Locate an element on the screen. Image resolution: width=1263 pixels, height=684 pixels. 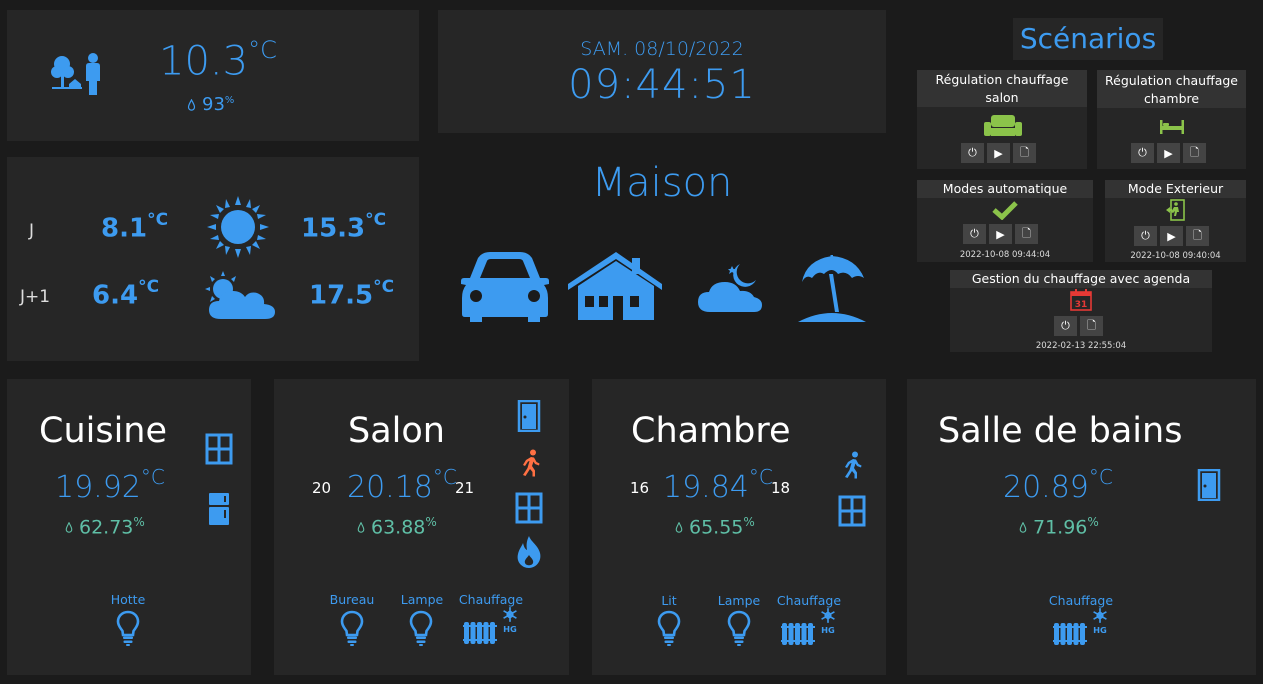
night-cloud-icon is located at coordinates (730, 288).